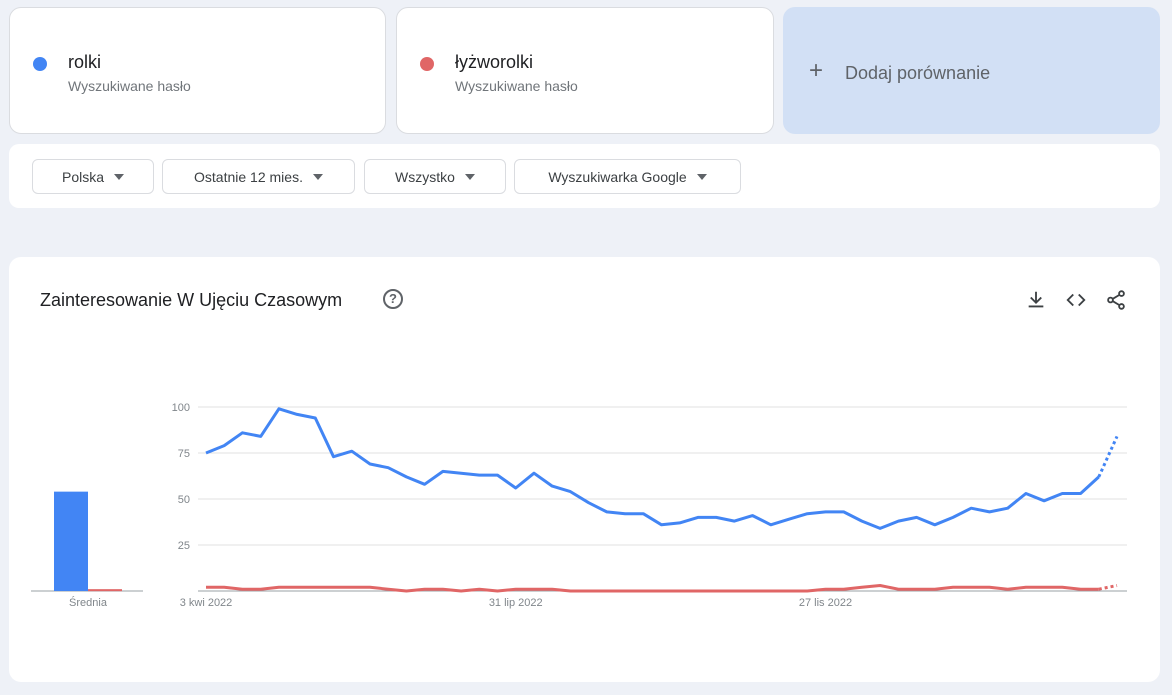 Image resolution: width=1172 pixels, height=695 pixels. What do you see at coordinates (83, 176) in the screenshot?
I see `region-dropdown-label: Polska` at bounding box center [83, 176].